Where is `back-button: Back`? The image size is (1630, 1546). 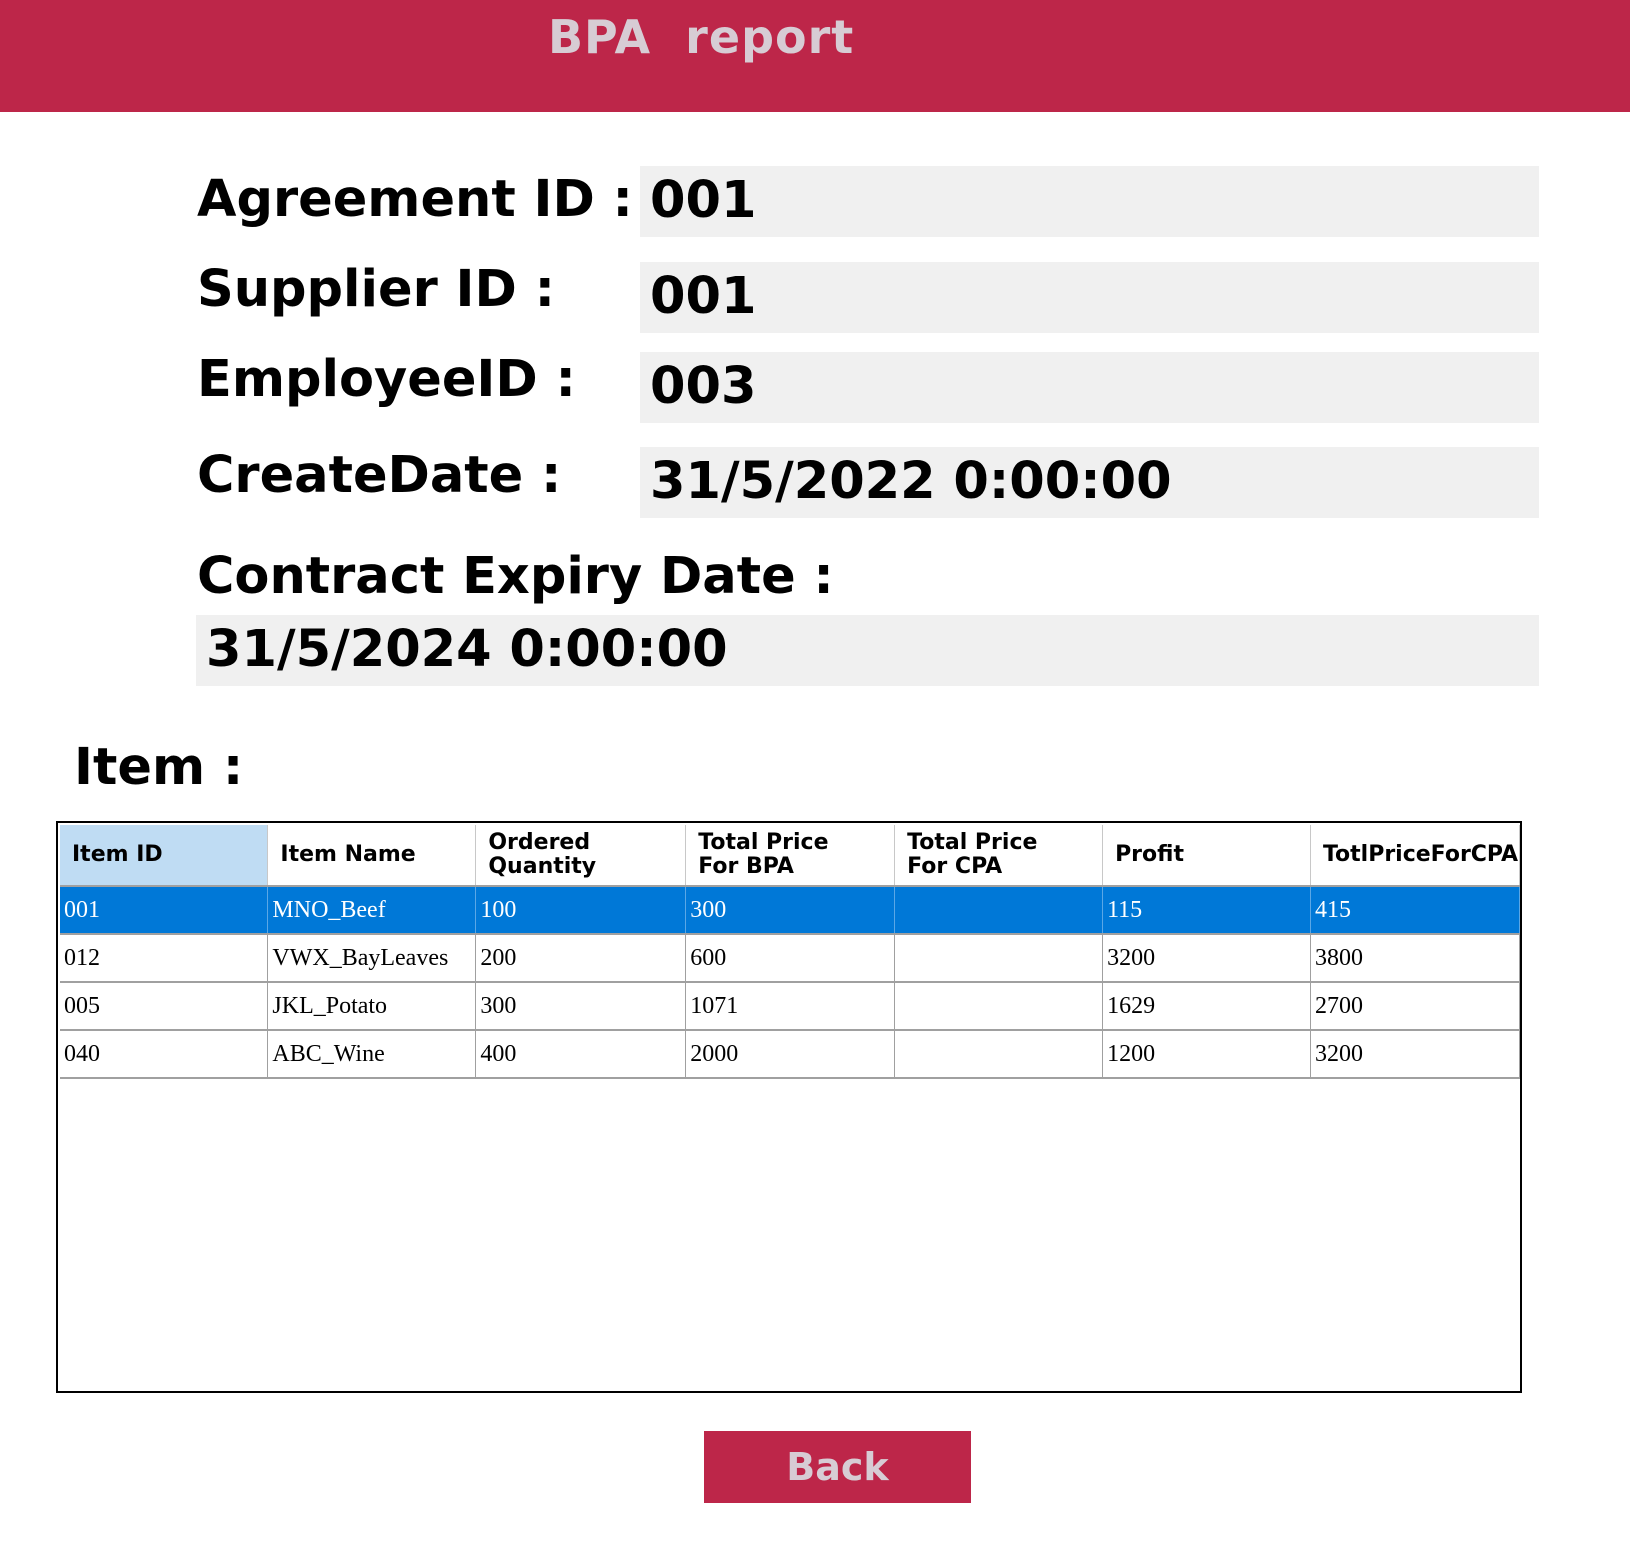
back-button: Back is located at coordinates (837, 1467).